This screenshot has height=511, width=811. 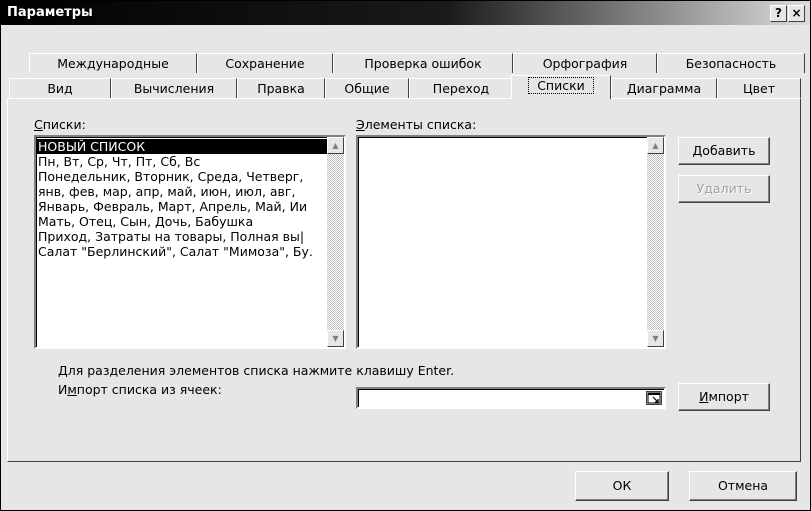 I want to click on lists-label-accel: С, so click(x=38, y=124).